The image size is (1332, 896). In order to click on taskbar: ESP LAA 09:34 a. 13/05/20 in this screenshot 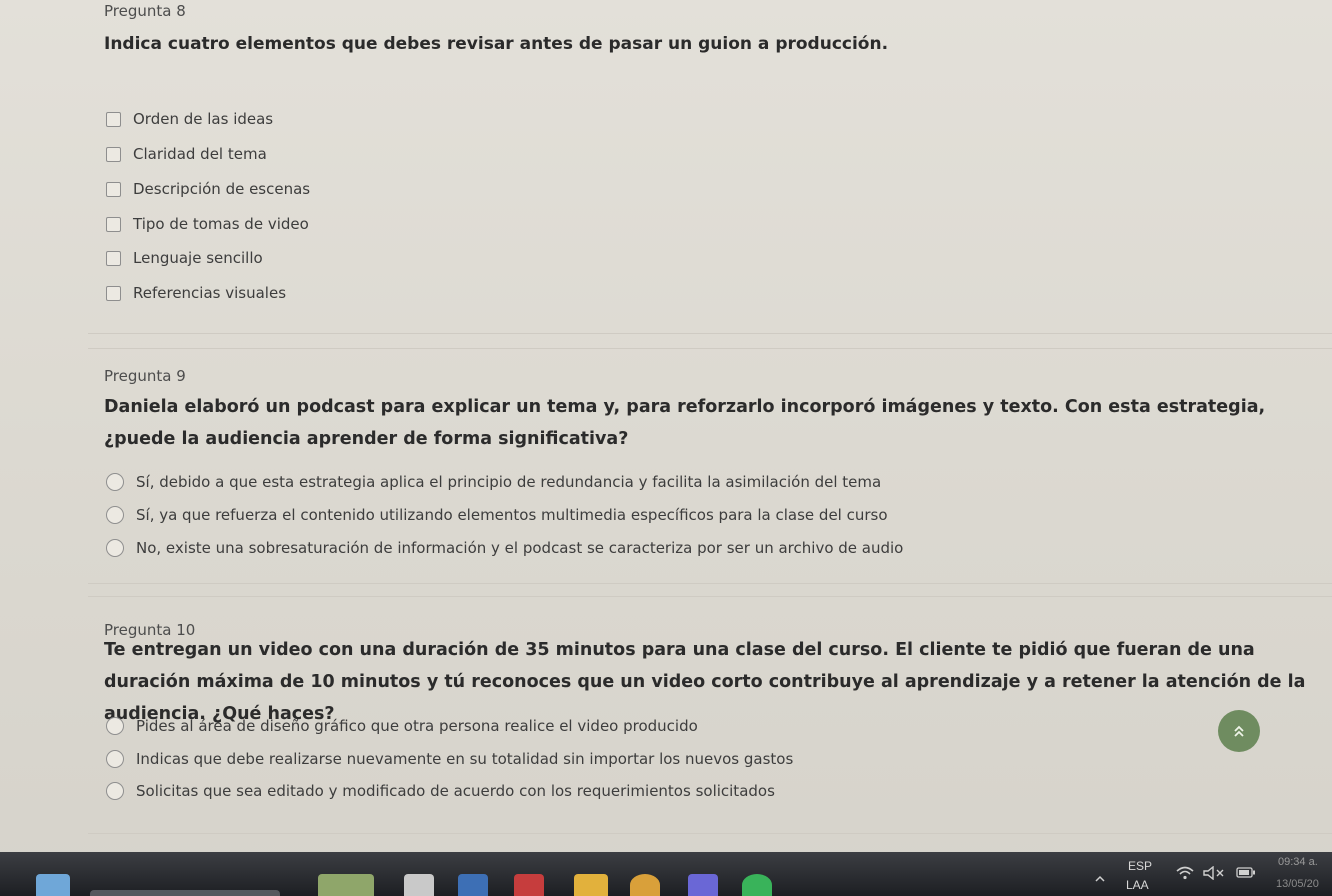, I will do `click(666, 874)`.